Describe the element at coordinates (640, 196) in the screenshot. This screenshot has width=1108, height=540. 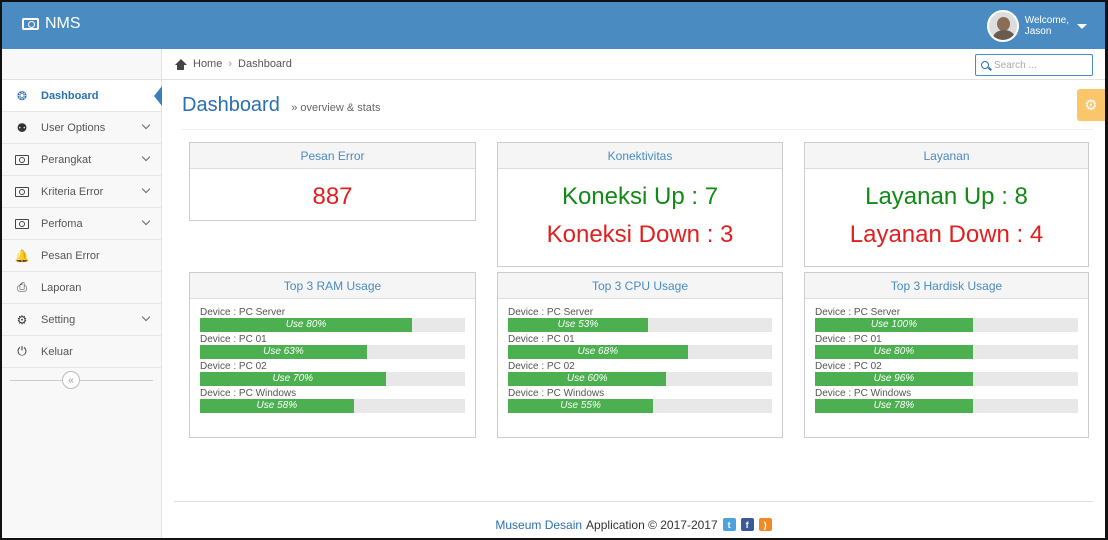
I see `connection-up: Koneksi Up : 7` at that location.